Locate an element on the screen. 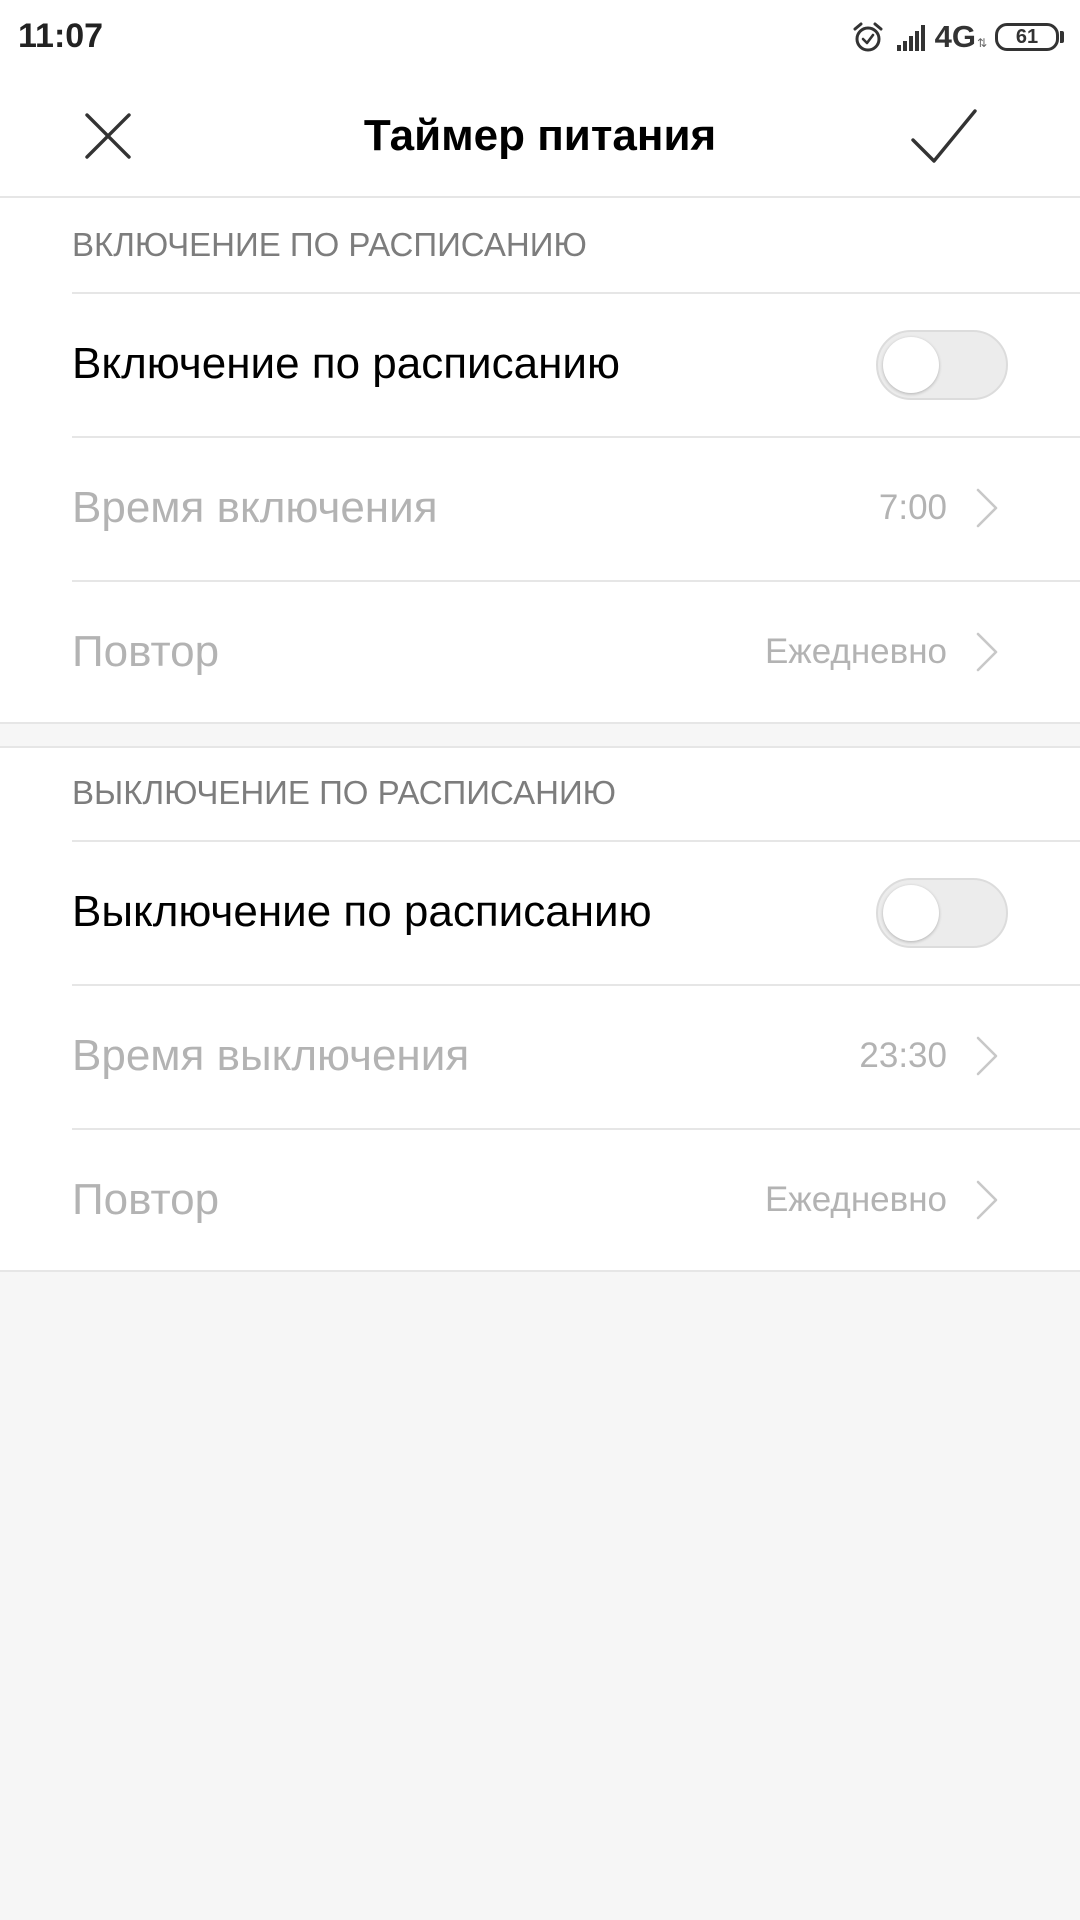  schedule-off-toggle is located at coordinates (942, 913).